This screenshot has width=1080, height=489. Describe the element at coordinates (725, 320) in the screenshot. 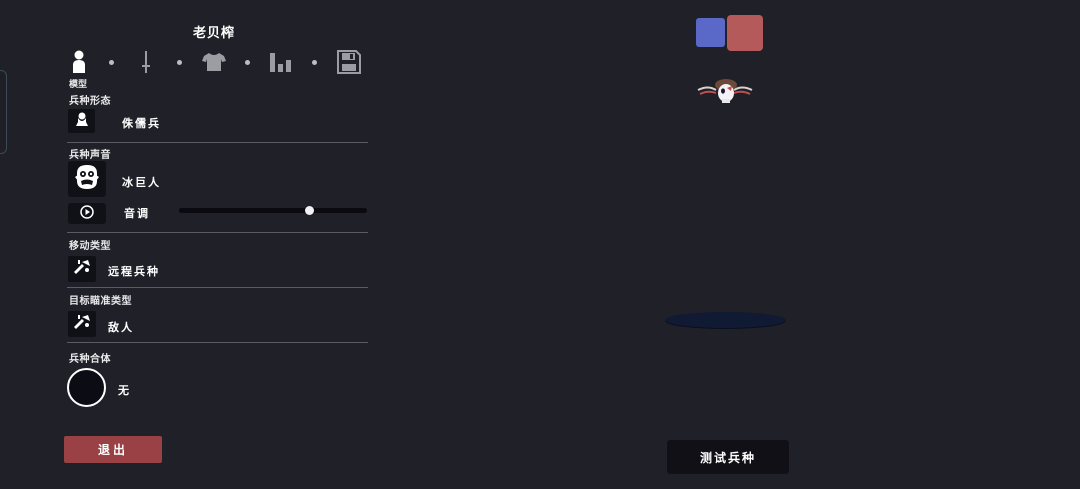

I see `unit-pedestal` at that location.